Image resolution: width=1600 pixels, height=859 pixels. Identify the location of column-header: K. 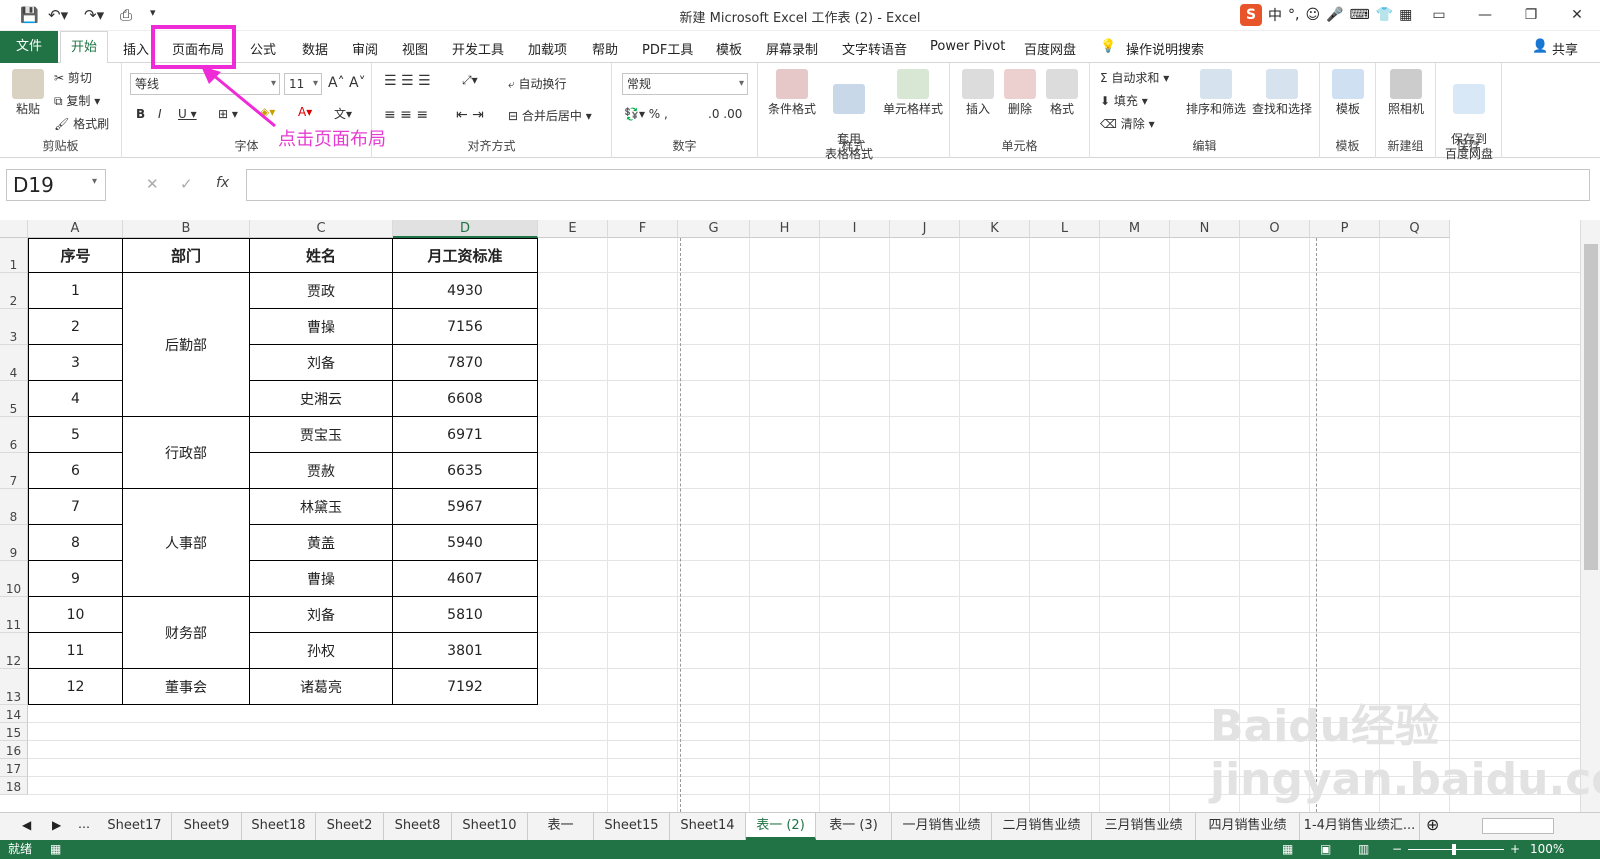
(995, 229).